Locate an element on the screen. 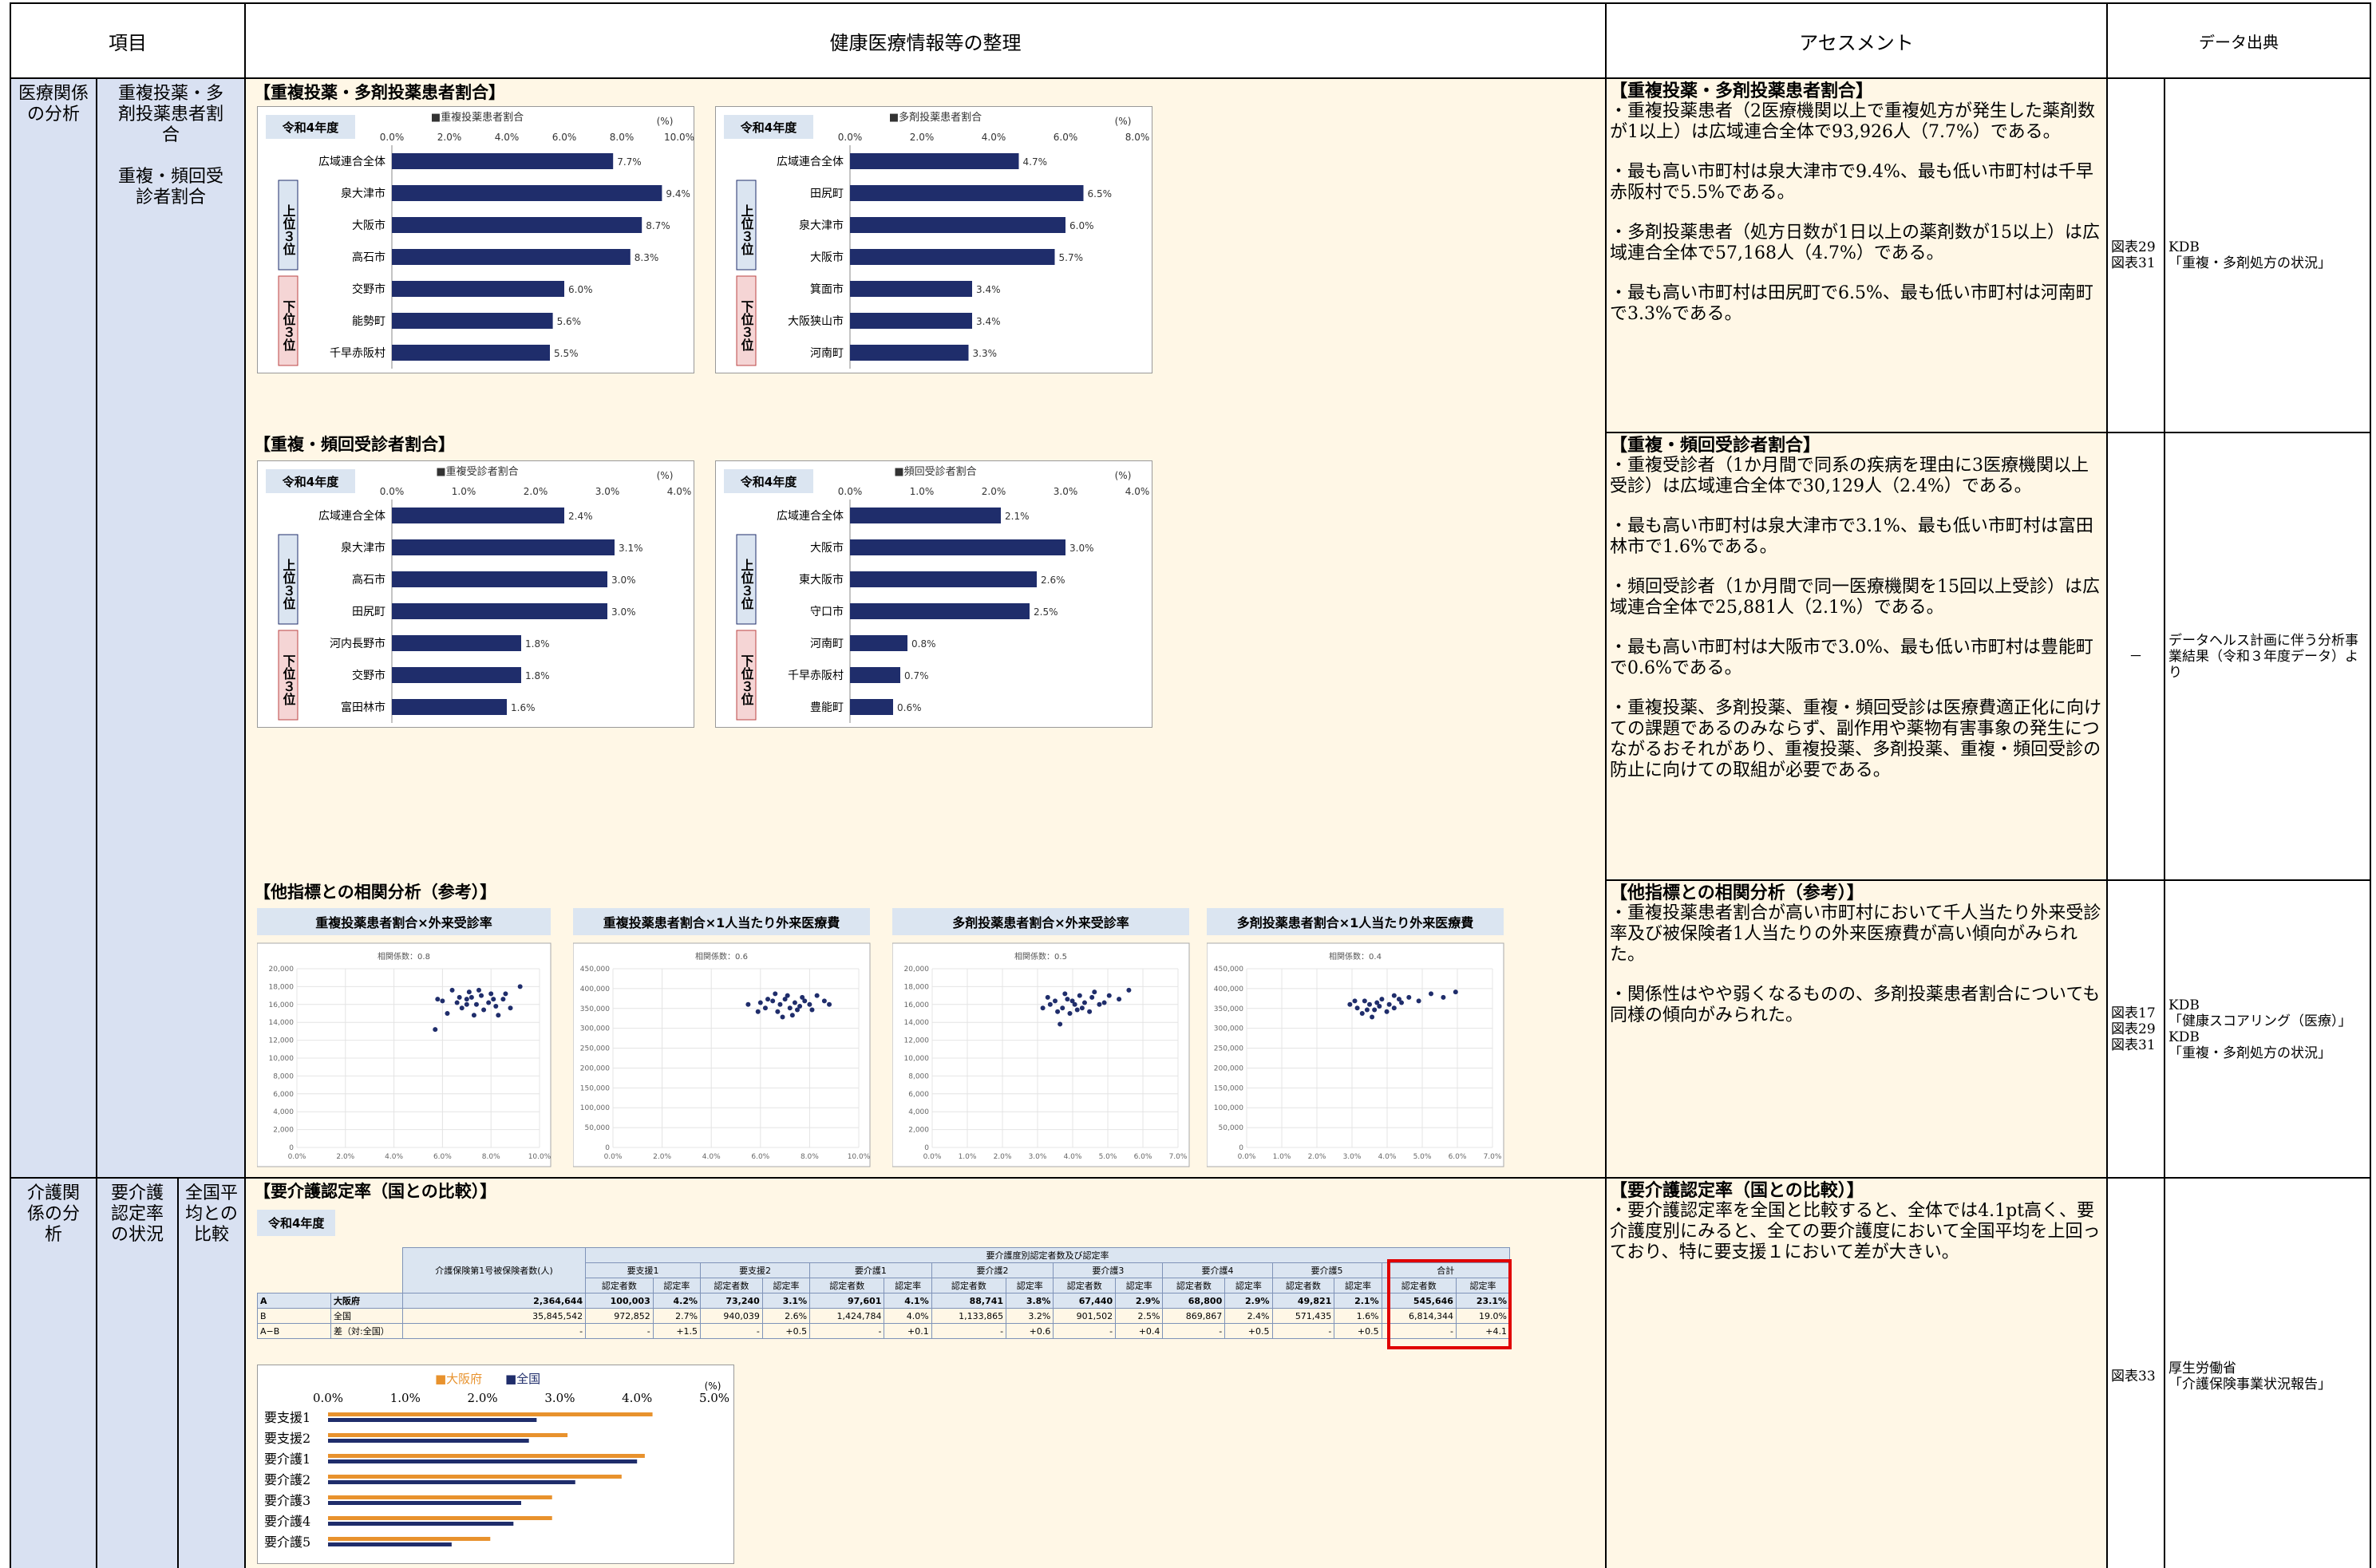 The height and width of the screenshot is (1568, 2376). row-value: - is located at coordinates (1303, 1331).